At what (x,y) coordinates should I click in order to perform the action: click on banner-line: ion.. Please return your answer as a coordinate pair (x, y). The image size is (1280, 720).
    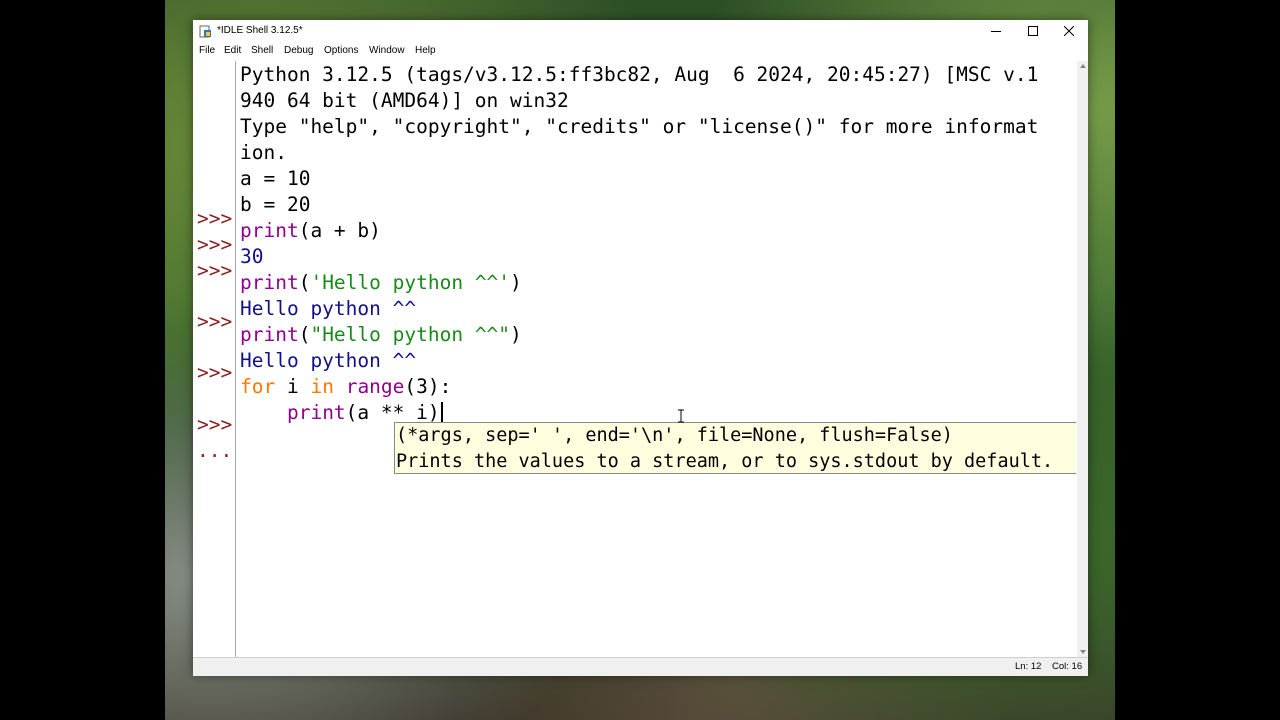
    Looking at the image, I should click on (263, 152).